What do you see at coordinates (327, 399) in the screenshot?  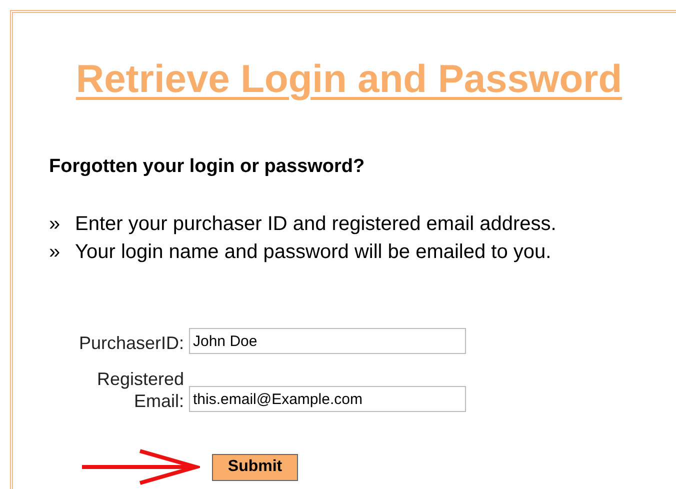 I see `text-field: this.email@Example.com` at bounding box center [327, 399].